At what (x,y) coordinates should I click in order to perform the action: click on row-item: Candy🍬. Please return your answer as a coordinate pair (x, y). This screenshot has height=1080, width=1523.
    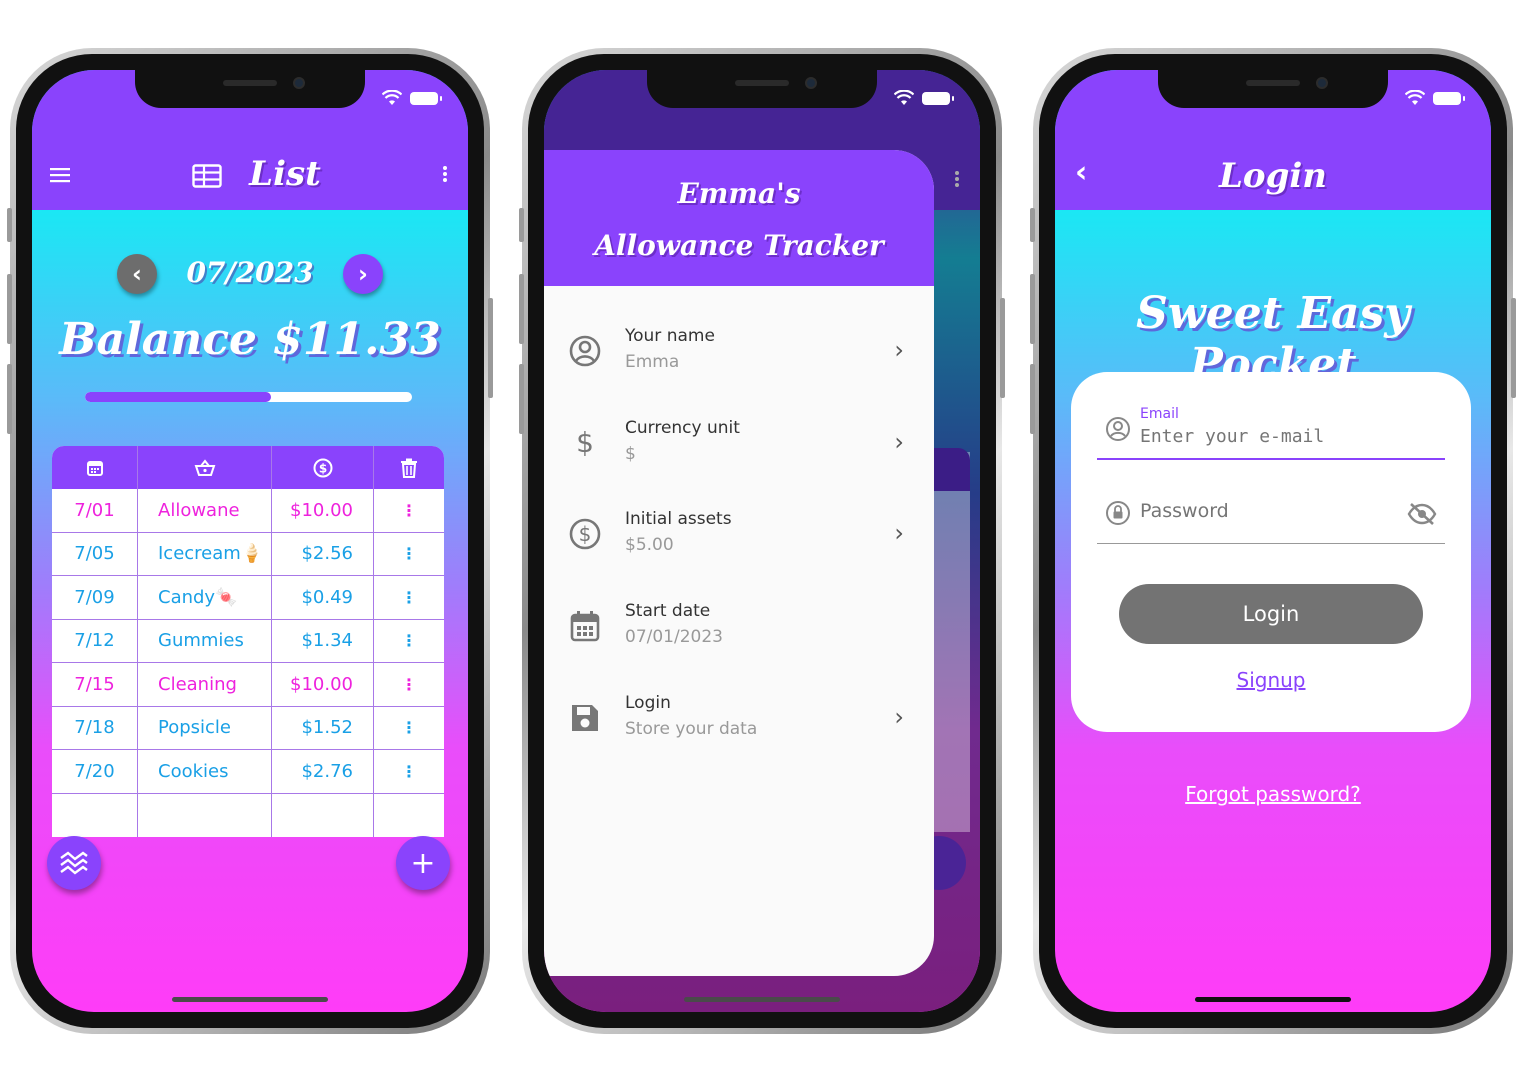
    Looking at the image, I should click on (205, 597).